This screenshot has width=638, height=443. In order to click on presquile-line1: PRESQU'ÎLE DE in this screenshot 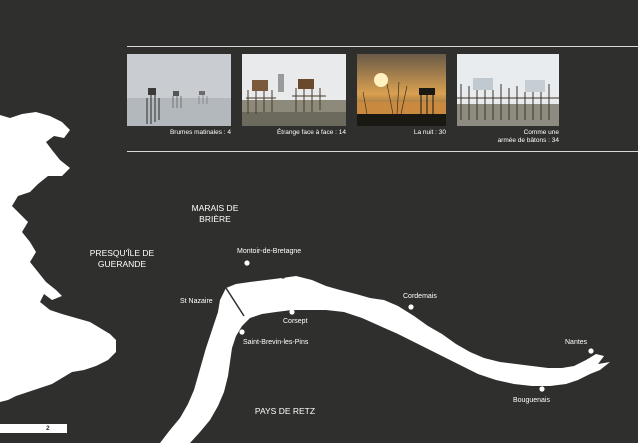, I will do `click(122, 253)`.